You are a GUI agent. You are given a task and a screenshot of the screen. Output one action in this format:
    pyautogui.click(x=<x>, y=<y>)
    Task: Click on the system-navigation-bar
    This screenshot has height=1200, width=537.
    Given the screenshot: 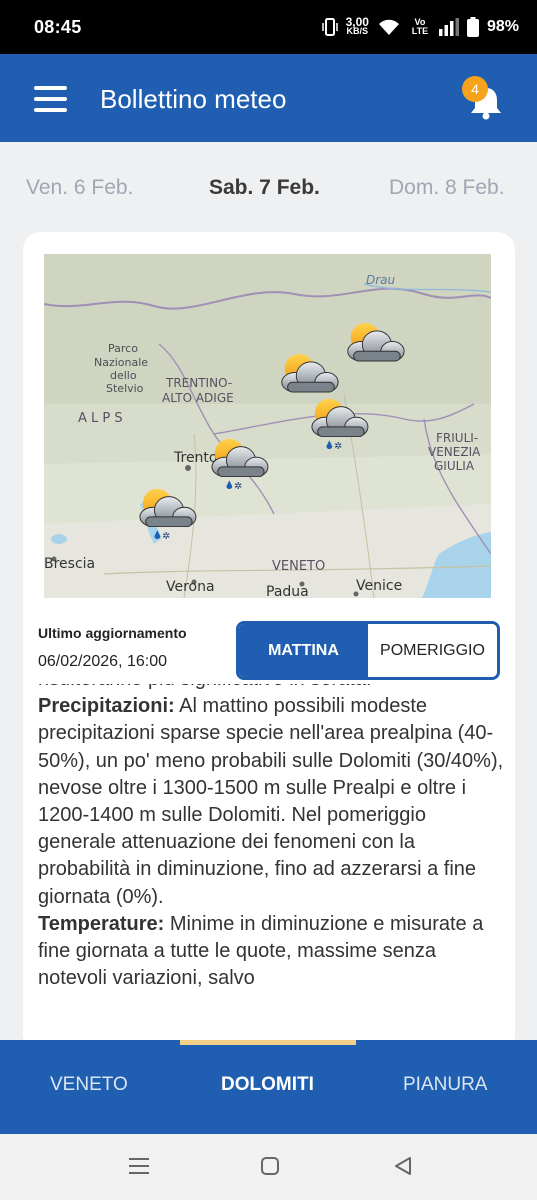 What is the action you would take?
    pyautogui.click(x=268, y=1167)
    